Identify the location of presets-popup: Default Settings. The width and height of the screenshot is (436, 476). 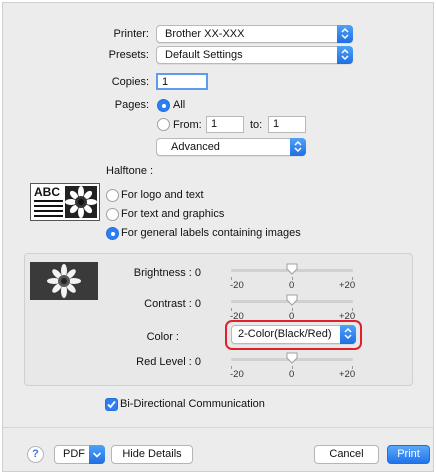
(254, 55).